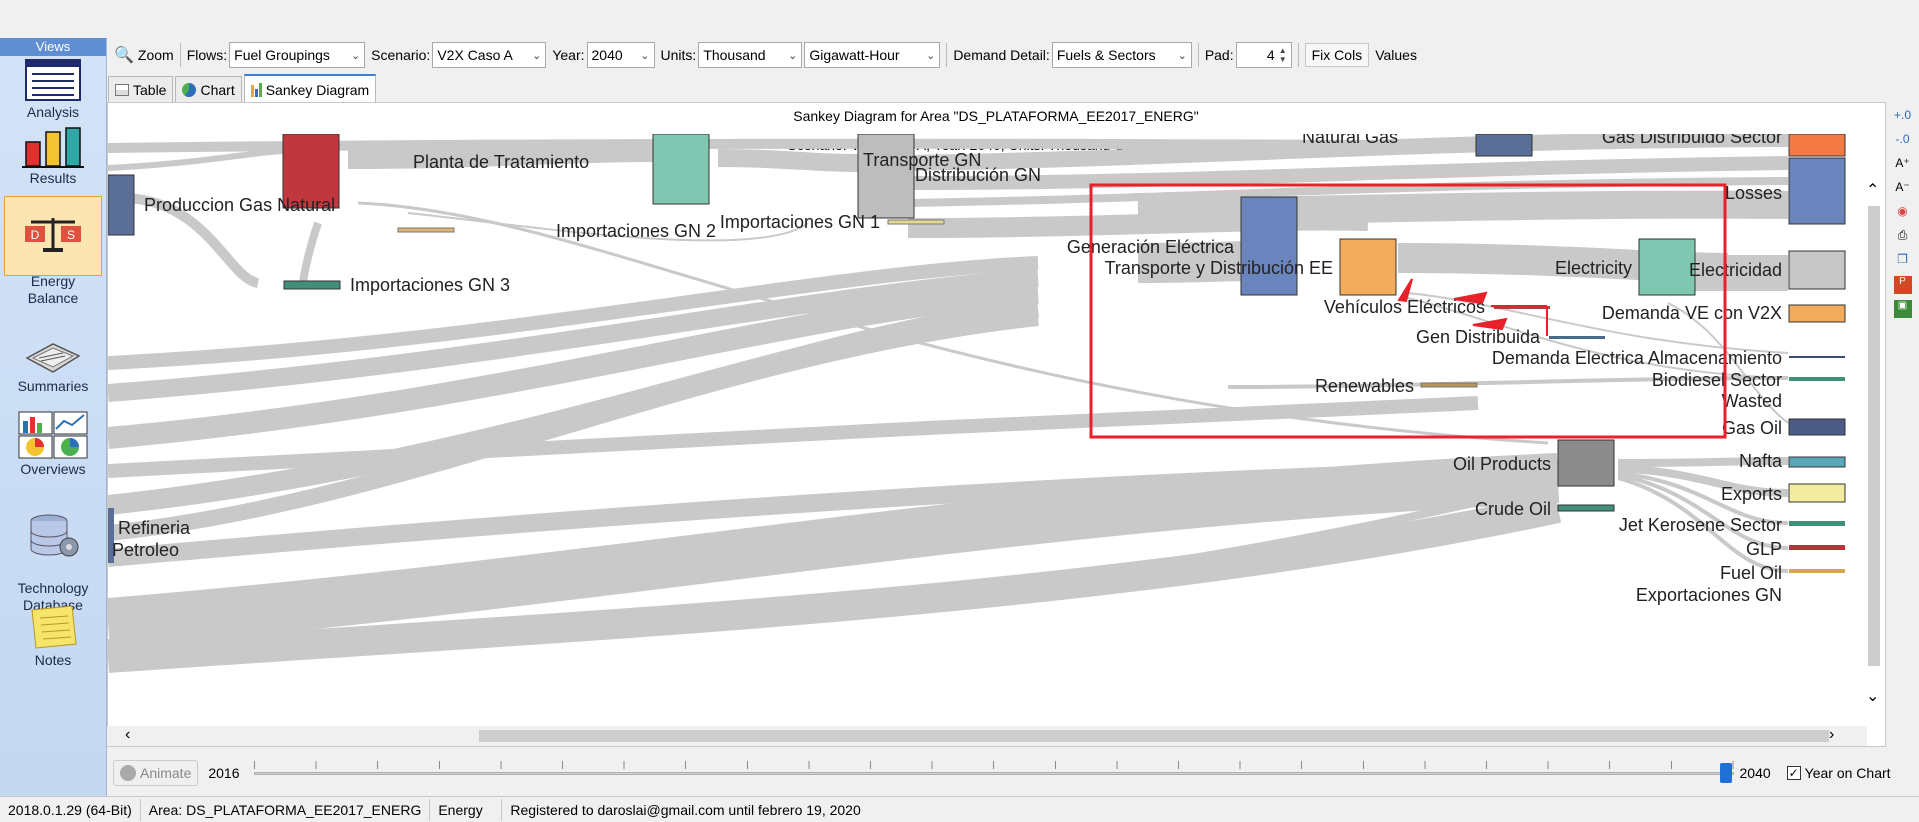 This screenshot has width=1919, height=822. Describe the element at coordinates (1752, 428) in the screenshot. I see `label-gas-oil: Gas Oil` at that location.